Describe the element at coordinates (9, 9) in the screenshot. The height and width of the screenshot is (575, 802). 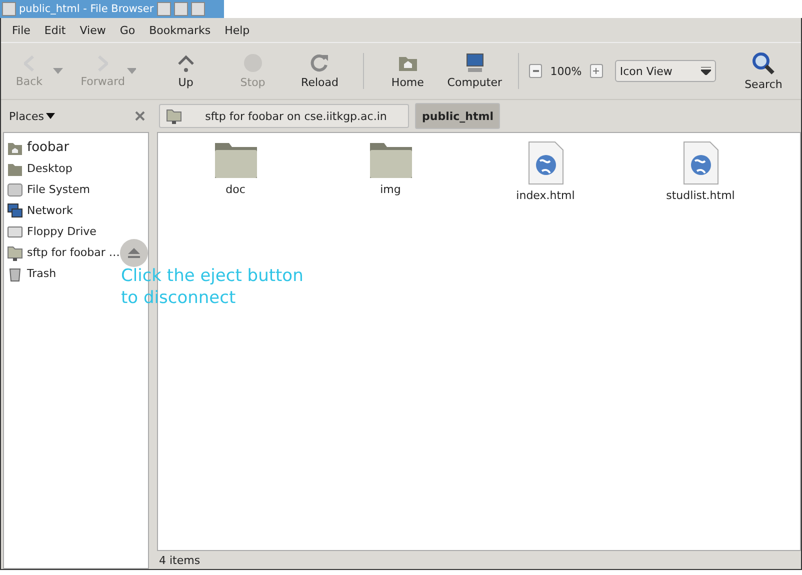
I see `window-menu-icon` at that location.